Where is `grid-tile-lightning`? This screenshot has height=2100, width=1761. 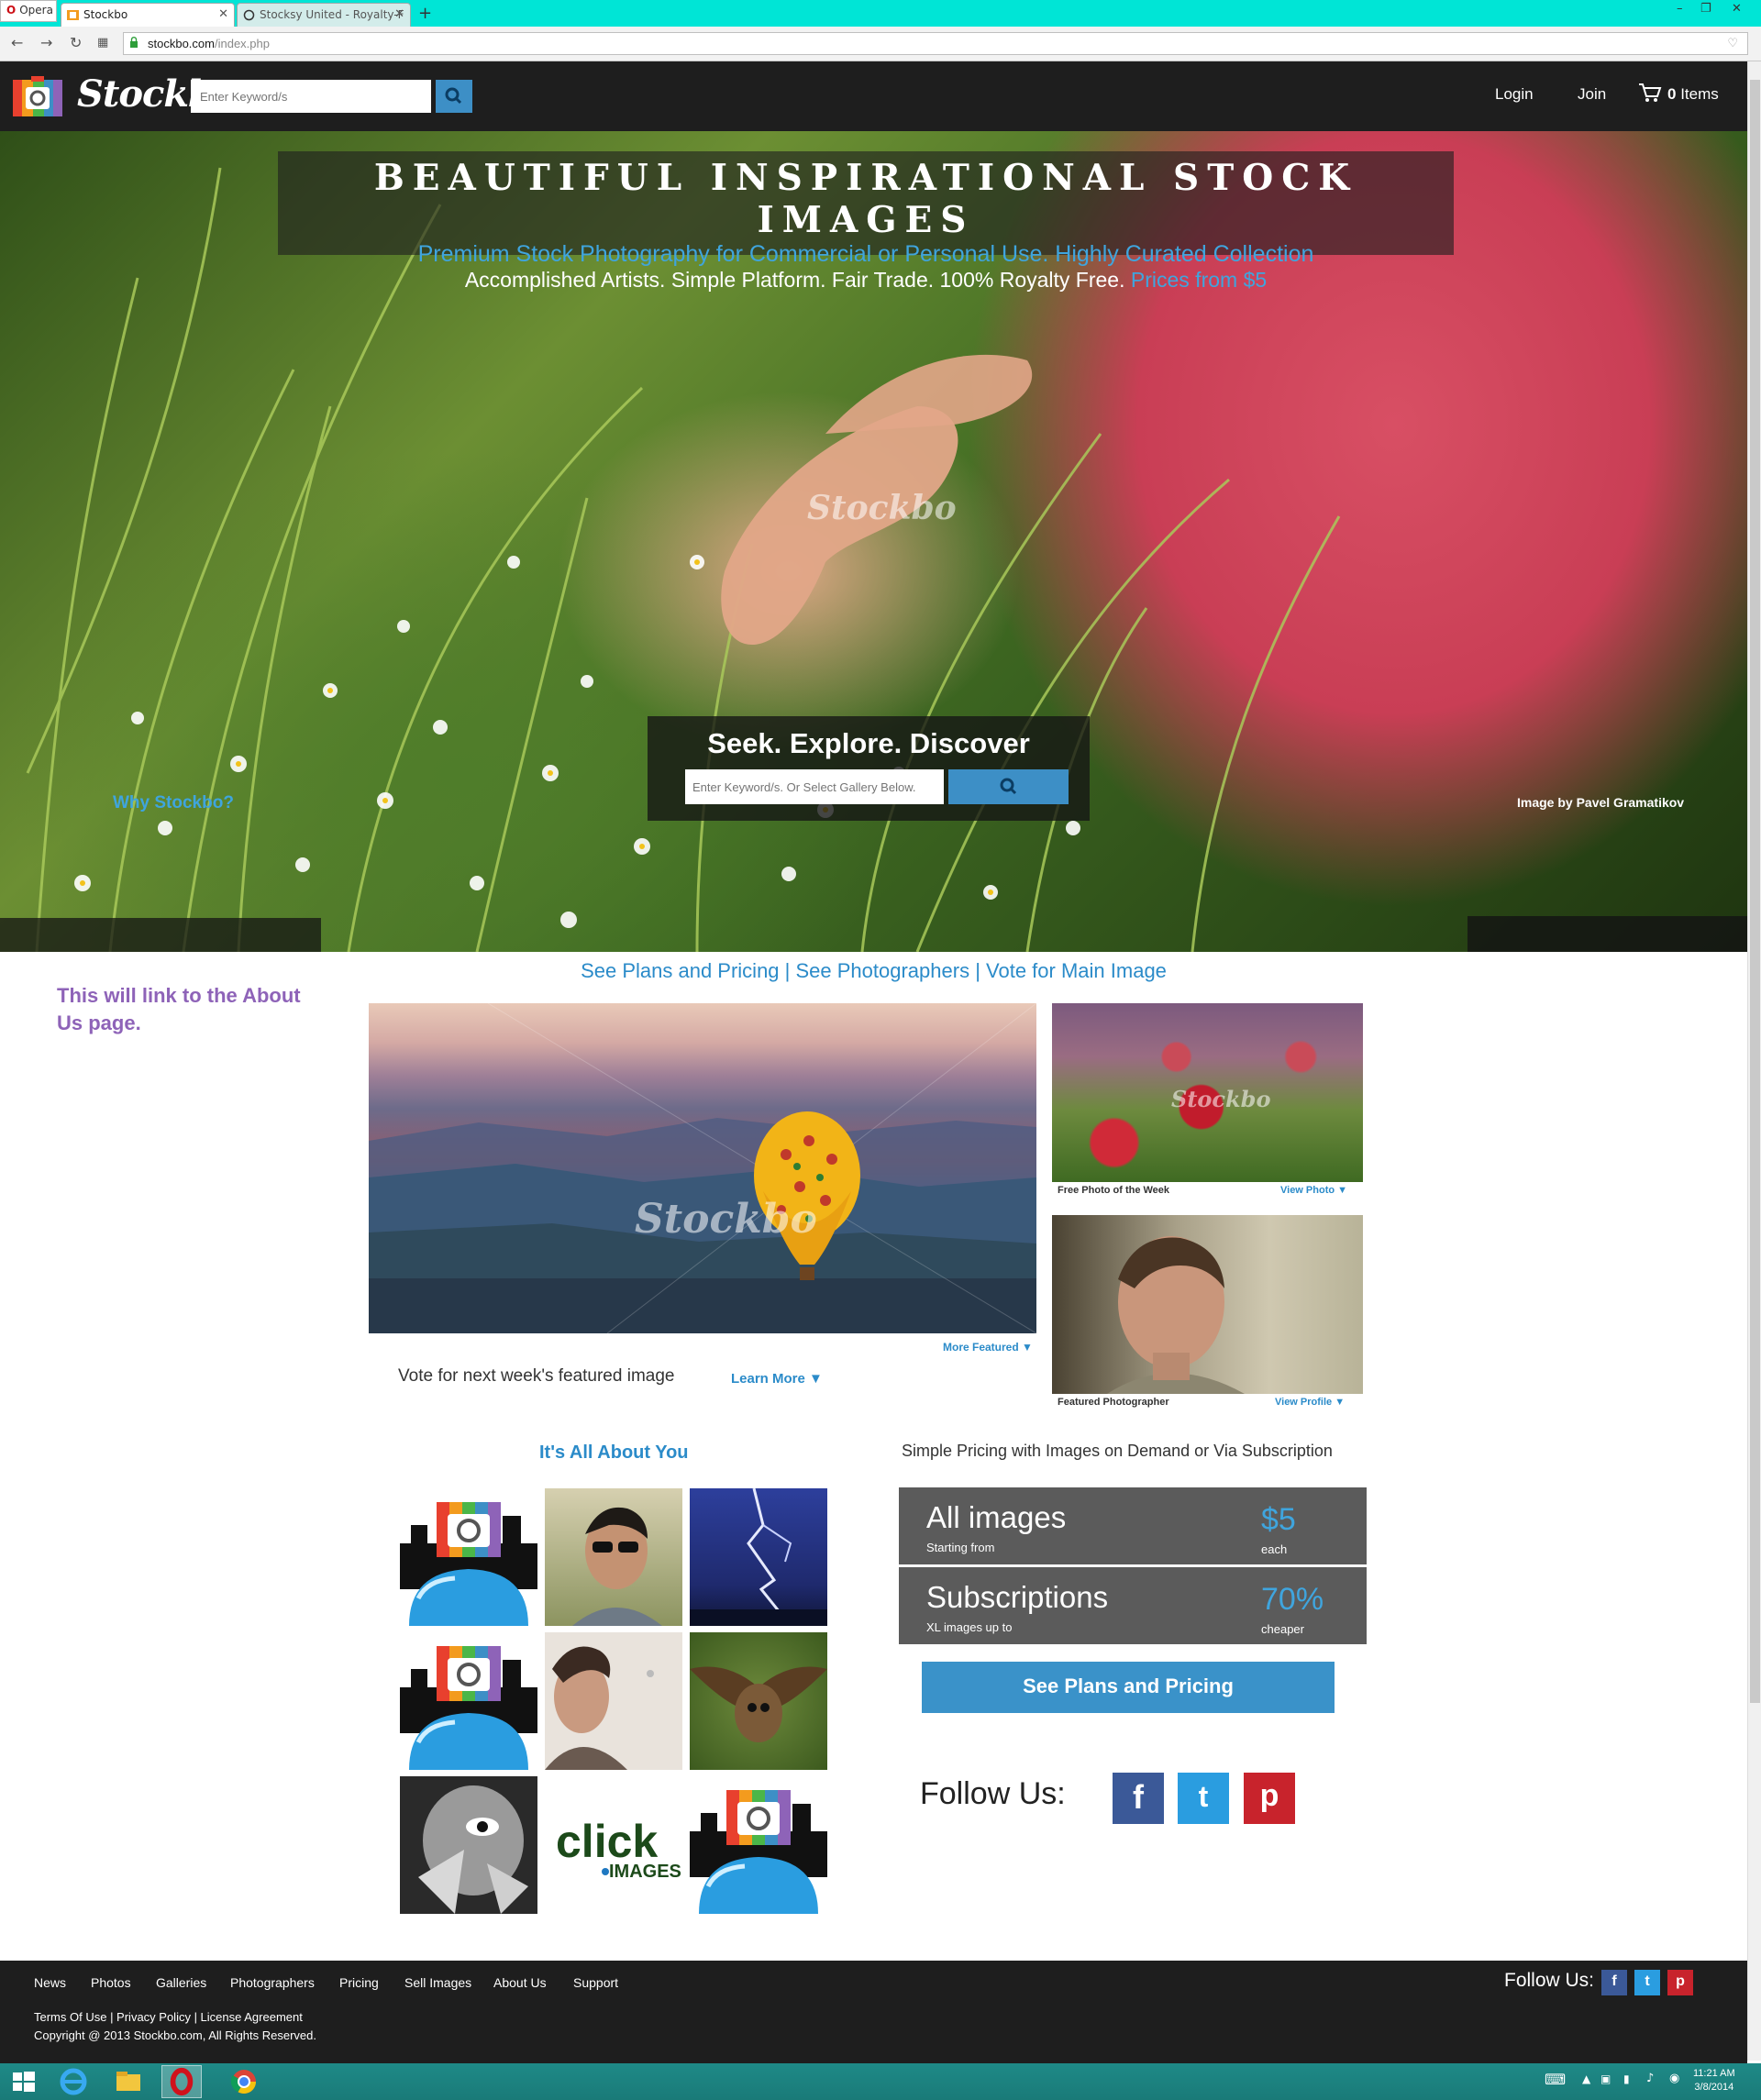
grid-tile-lightning is located at coordinates (758, 1557).